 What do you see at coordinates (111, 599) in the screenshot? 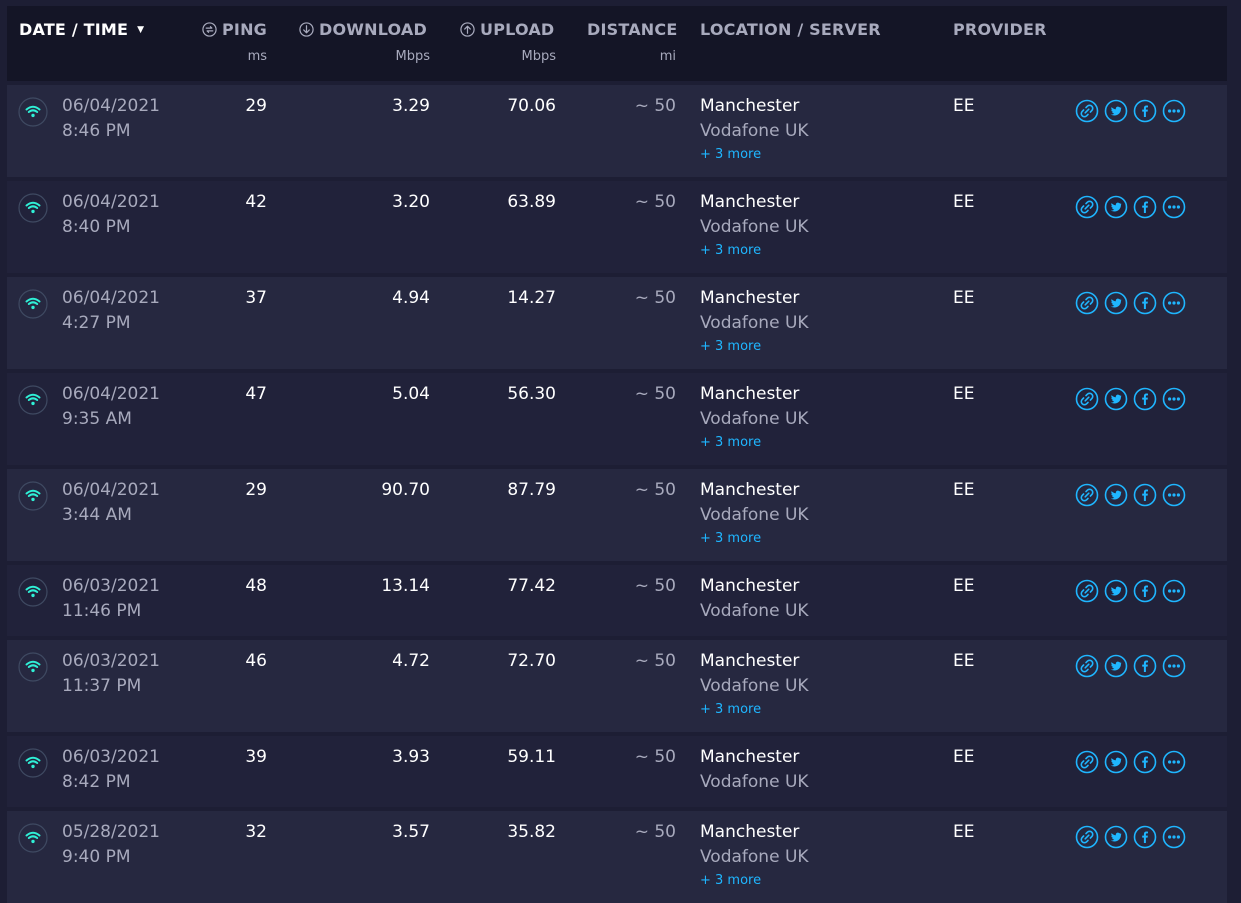
I see `date-time: 06/03/2021 11:46 PM` at bounding box center [111, 599].